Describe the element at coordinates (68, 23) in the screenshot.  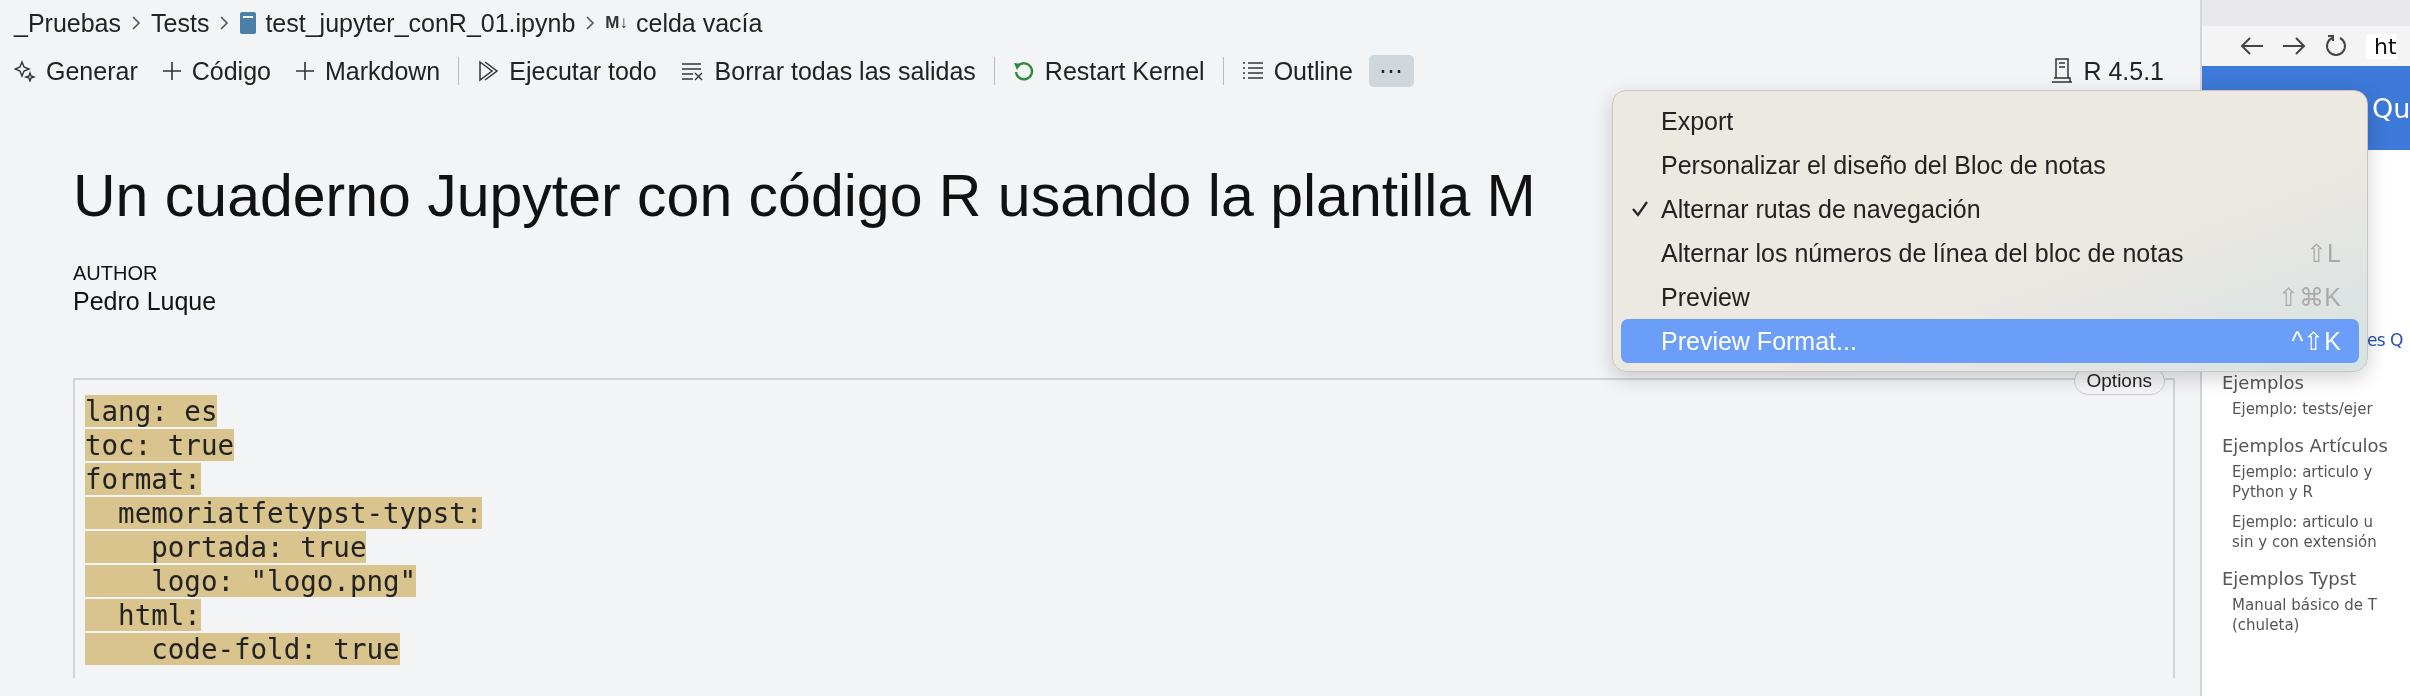
I see `breadcrumb-item: _Pruebas` at that location.